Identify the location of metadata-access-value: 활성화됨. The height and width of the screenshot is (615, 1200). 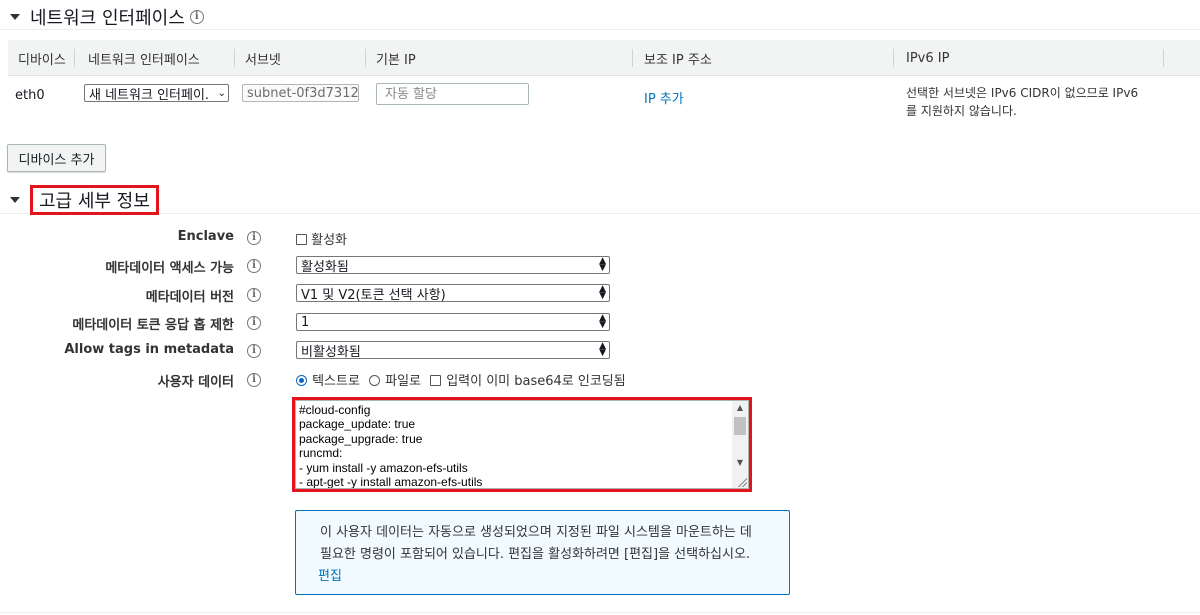
(325, 267).